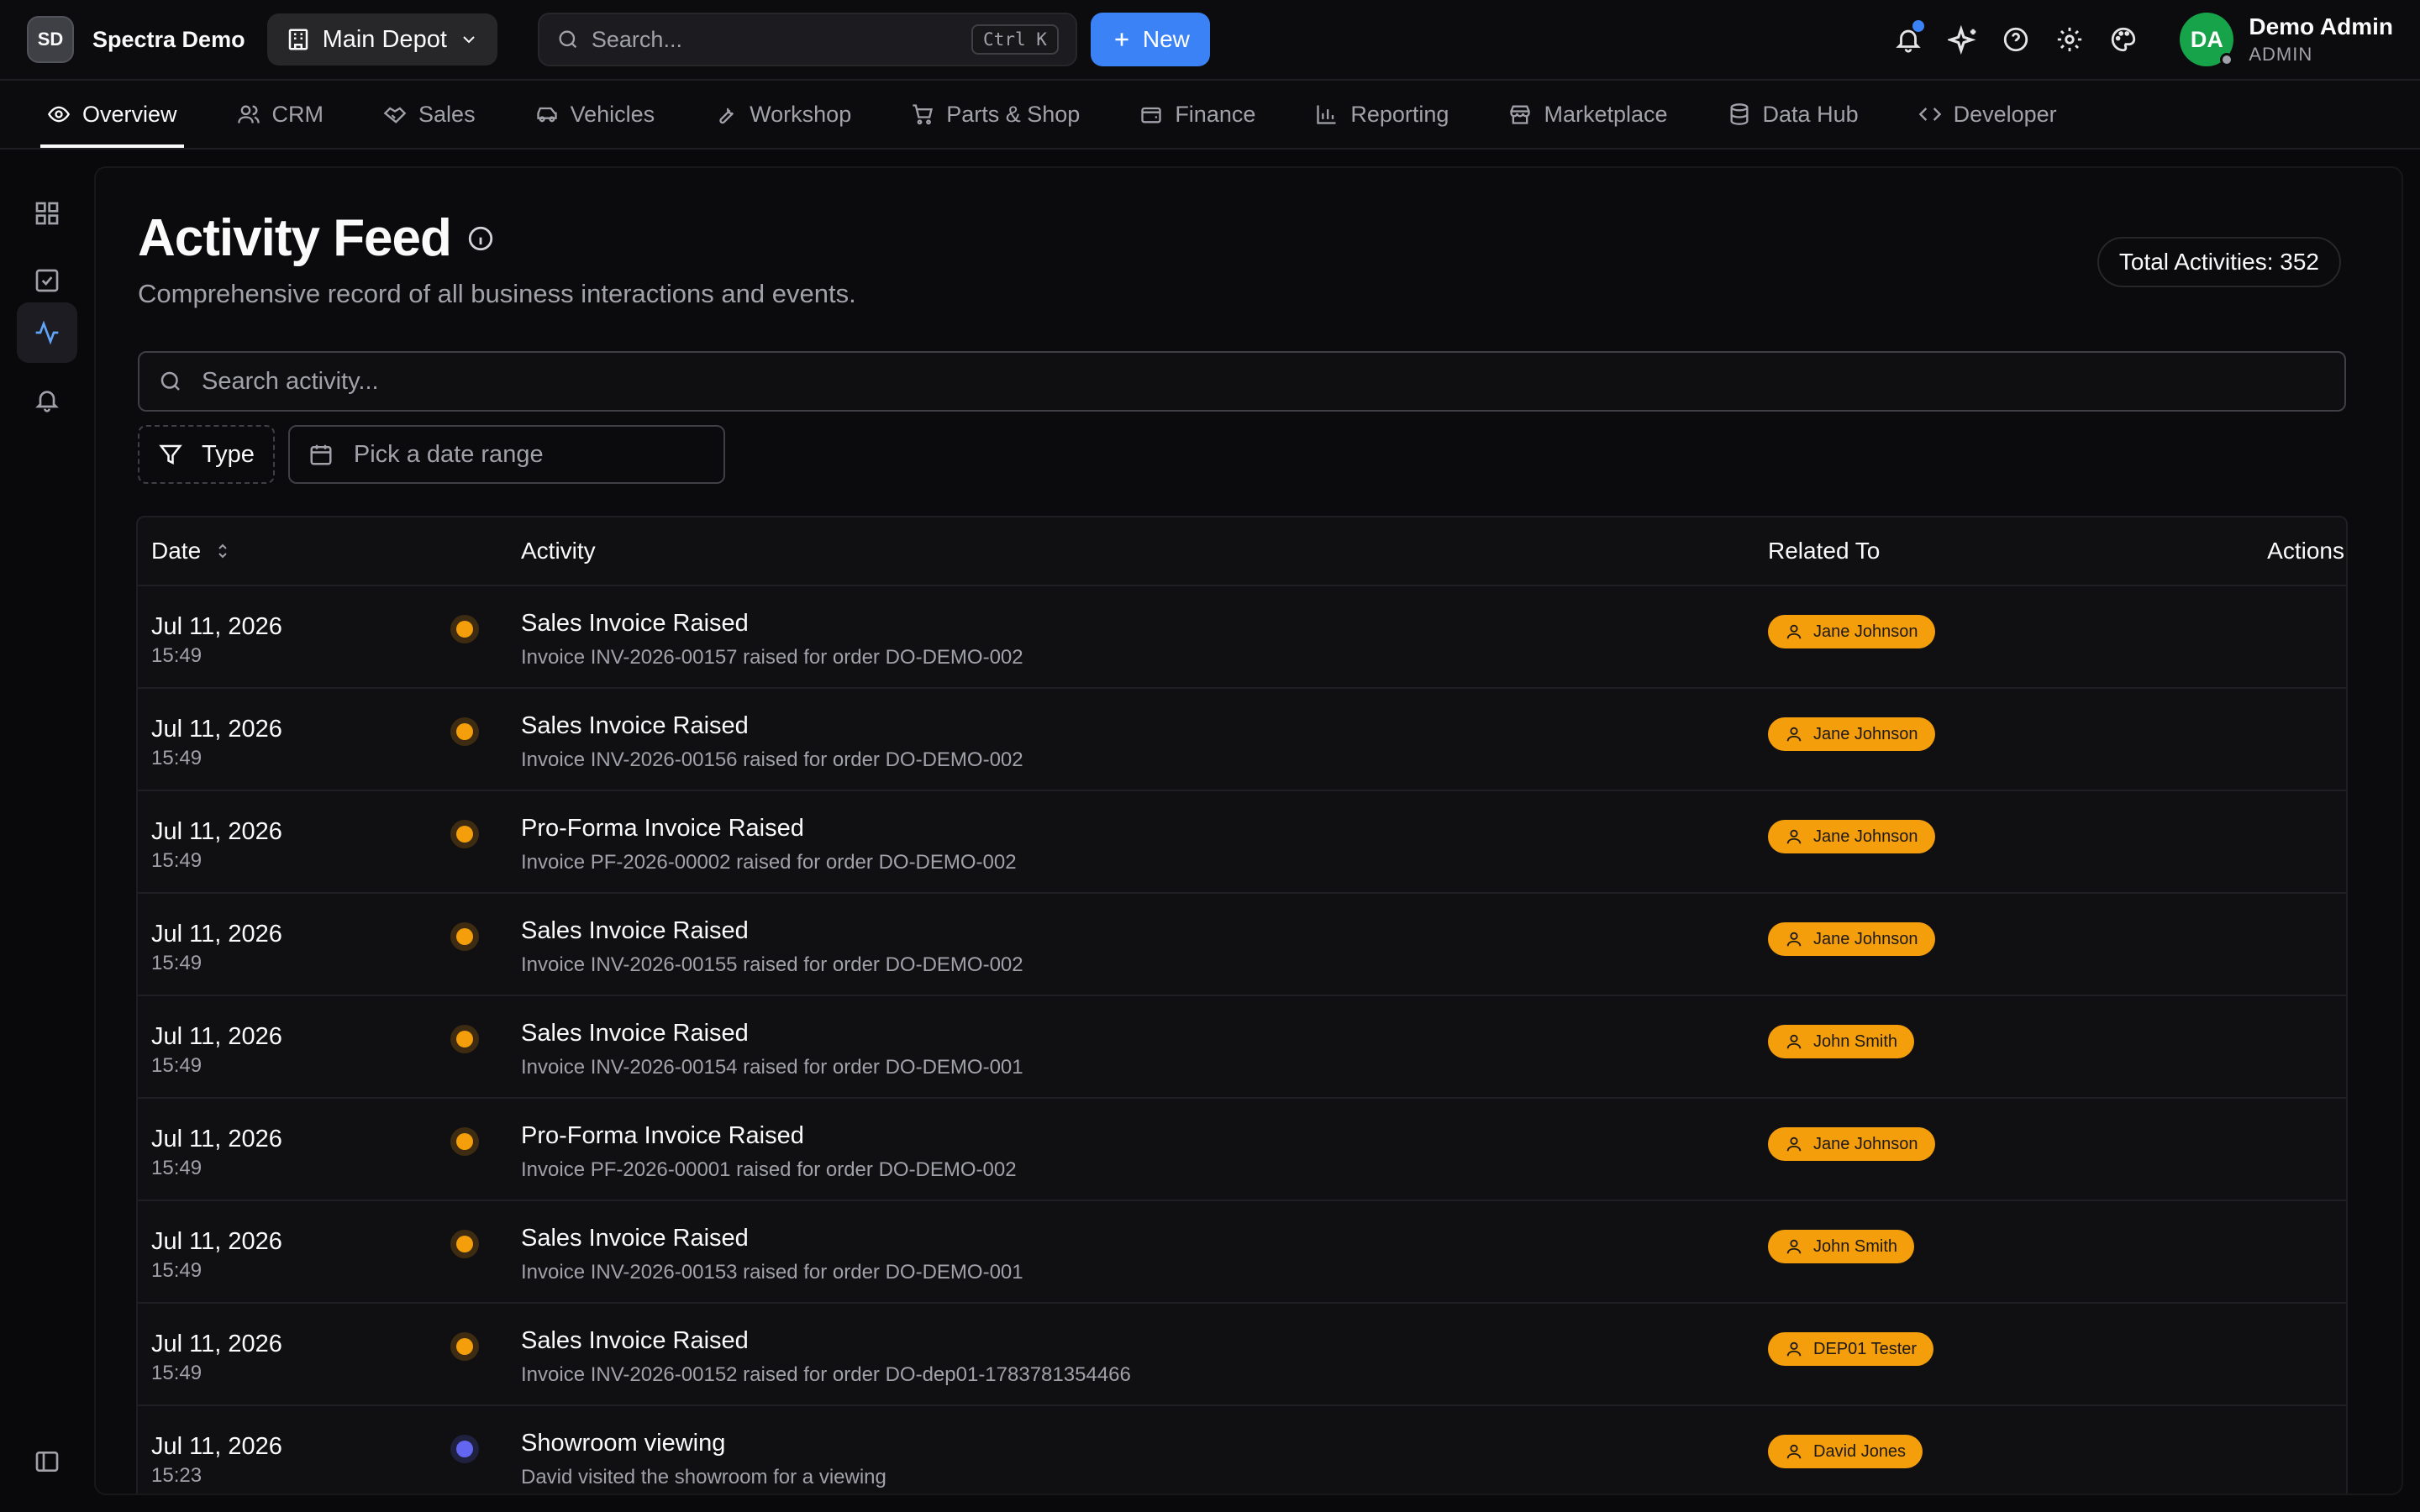  What do you see at coordinates (1014, 114) in the screenshot?
I see `tab-label: Parts & Shop` at bounding box center [1014, 114].